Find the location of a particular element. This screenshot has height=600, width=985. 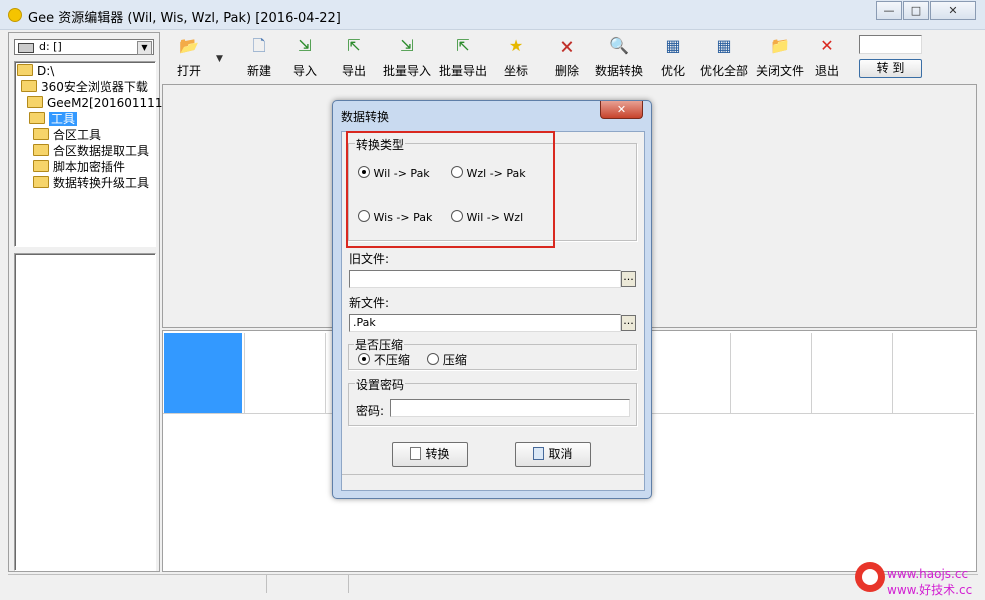

tree-item: 脚本加密插件 is located at coordinates (79, 167).